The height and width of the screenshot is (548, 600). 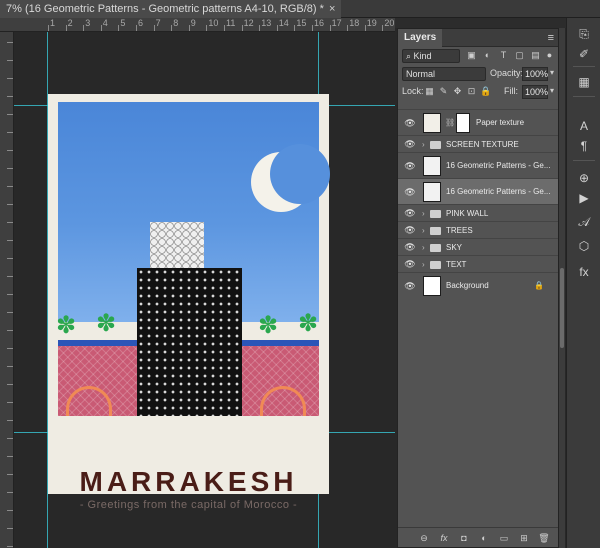 What do you see at coordinates (584, 82) in the screenshot?
I see `swatches-icon: ▦` at bounding box center [584, 82].